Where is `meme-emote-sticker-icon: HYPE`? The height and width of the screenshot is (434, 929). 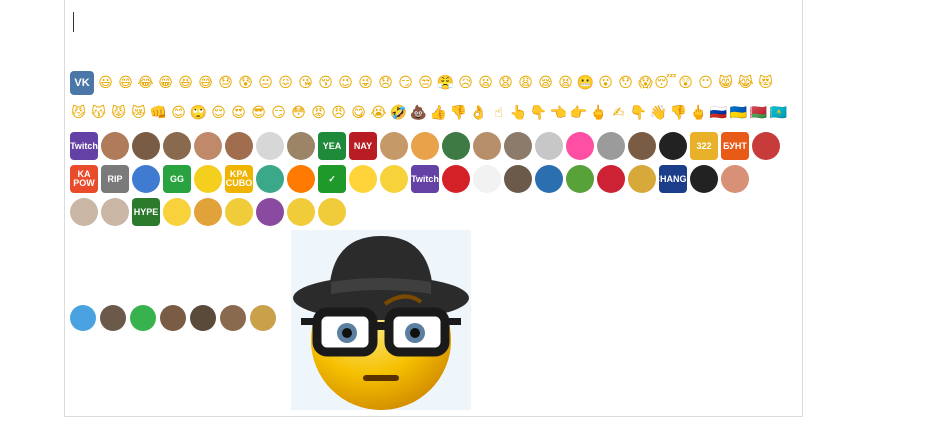 meme-emote-sticker-icon: HYPE is located at coordinates (146, 212).